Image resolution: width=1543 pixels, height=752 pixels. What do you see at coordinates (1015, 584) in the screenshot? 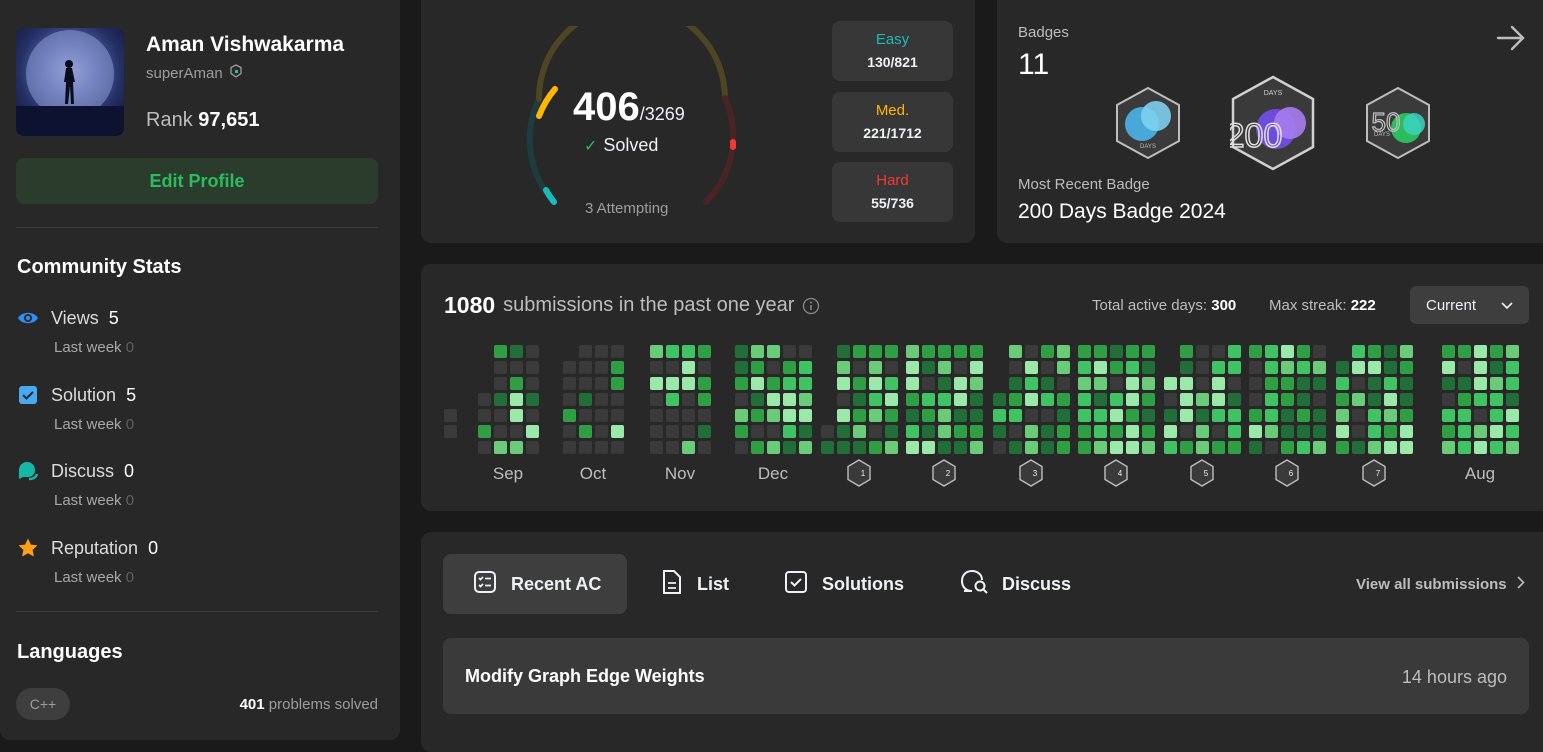
I see `tab-discuss: Discuss` at bounding box center [1015, 584].